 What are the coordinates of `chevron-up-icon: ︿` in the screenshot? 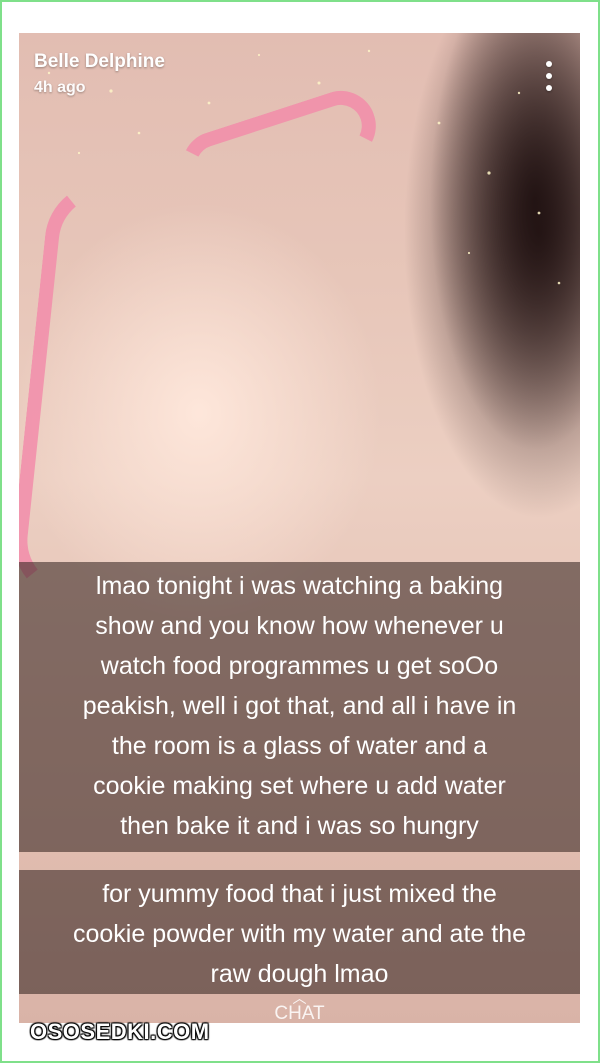 It's located at (299, 998).